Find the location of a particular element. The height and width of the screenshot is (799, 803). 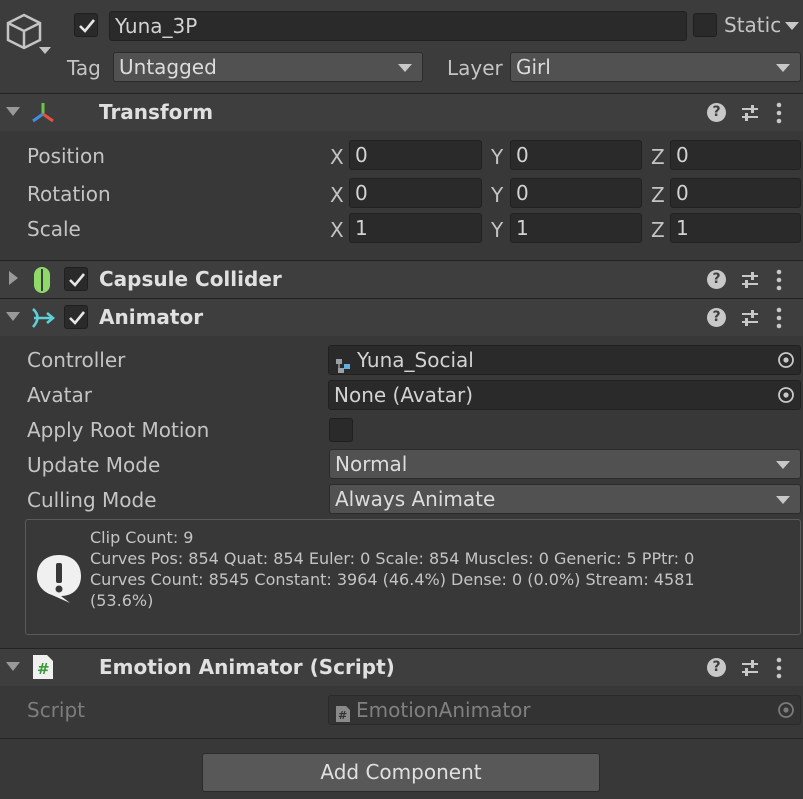

apply-root-motion-label: Apply Root Motion is located at coordinates (118, 430).